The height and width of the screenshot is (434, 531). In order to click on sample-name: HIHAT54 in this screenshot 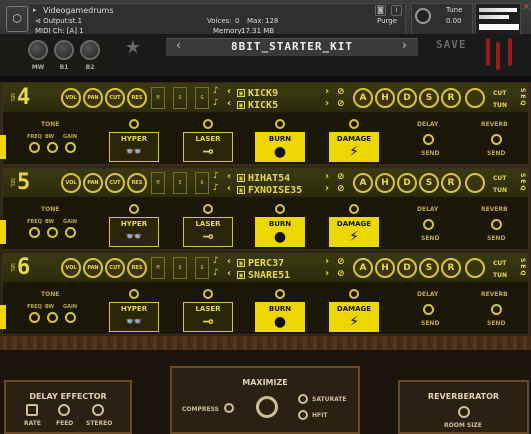, I will do `click(269, 178)`.